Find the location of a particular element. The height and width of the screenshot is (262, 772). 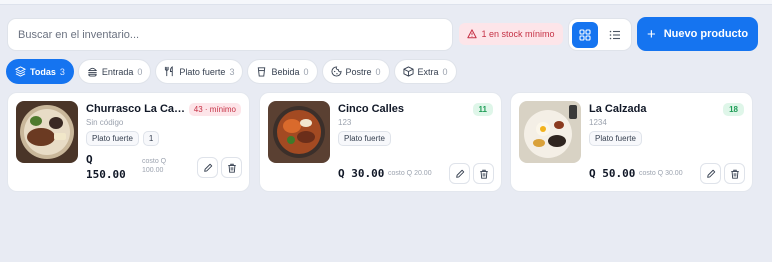

product-name: Churrasco La Casa is located at coordinates (136, 109).